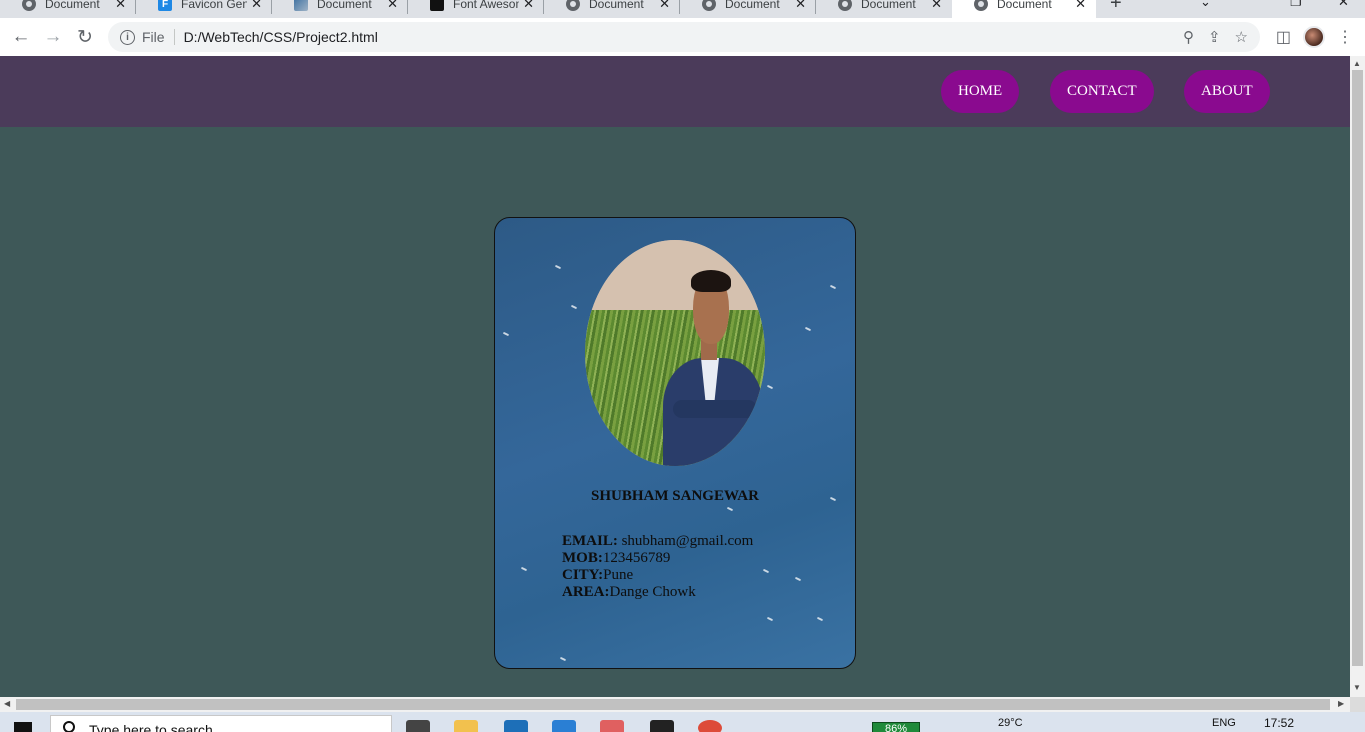 This screenshot has height=732, width=1365. I want to click on task-view-icon, so click(418, 726).